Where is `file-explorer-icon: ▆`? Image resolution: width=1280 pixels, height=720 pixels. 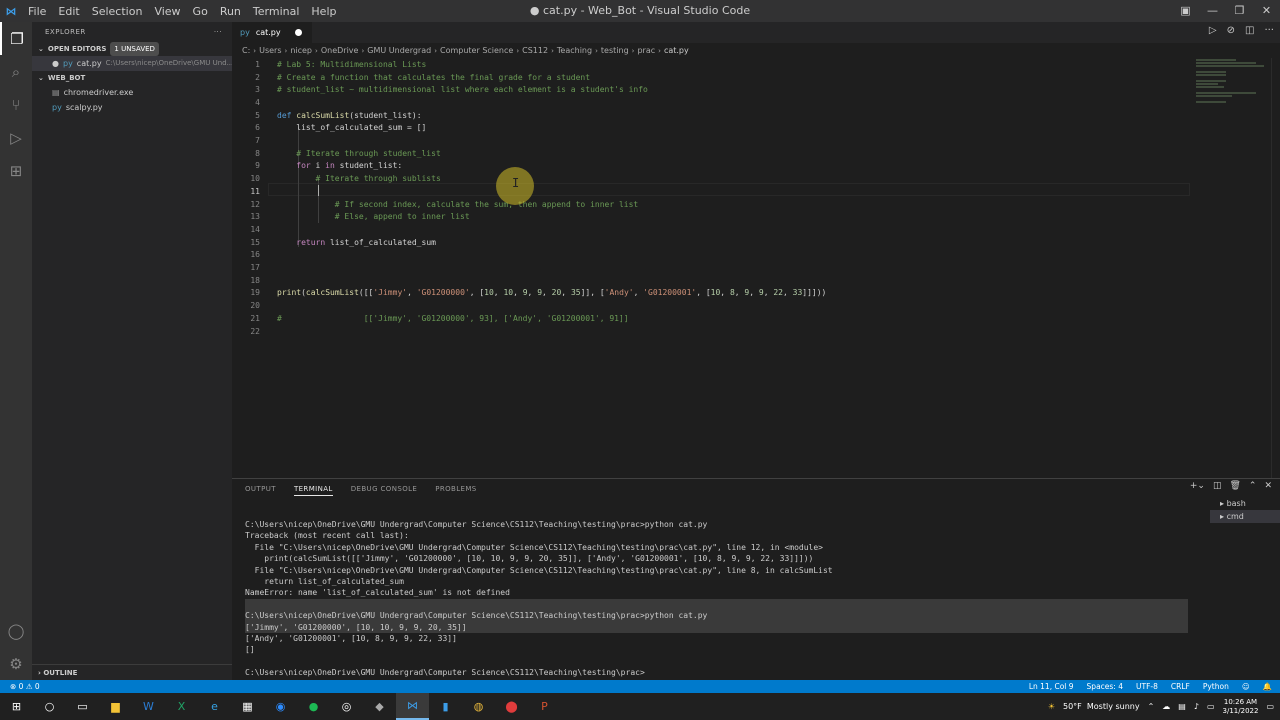
file-explorer-icon: ▆ is located at coordinates (115, 706).